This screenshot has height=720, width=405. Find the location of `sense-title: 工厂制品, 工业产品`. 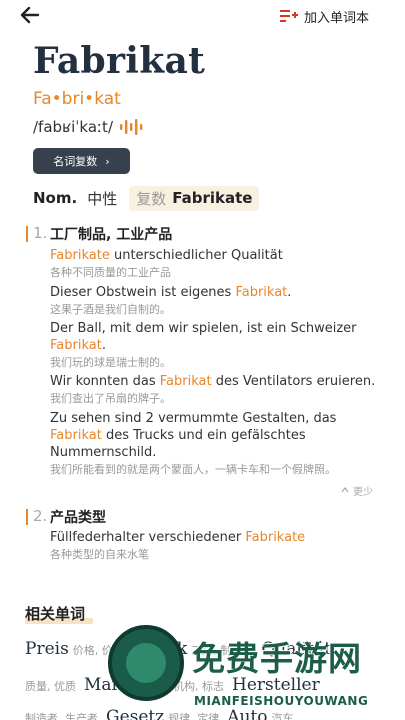

sense-title: 工厂制品, 工业产品 is located at coordinates (111, 235).